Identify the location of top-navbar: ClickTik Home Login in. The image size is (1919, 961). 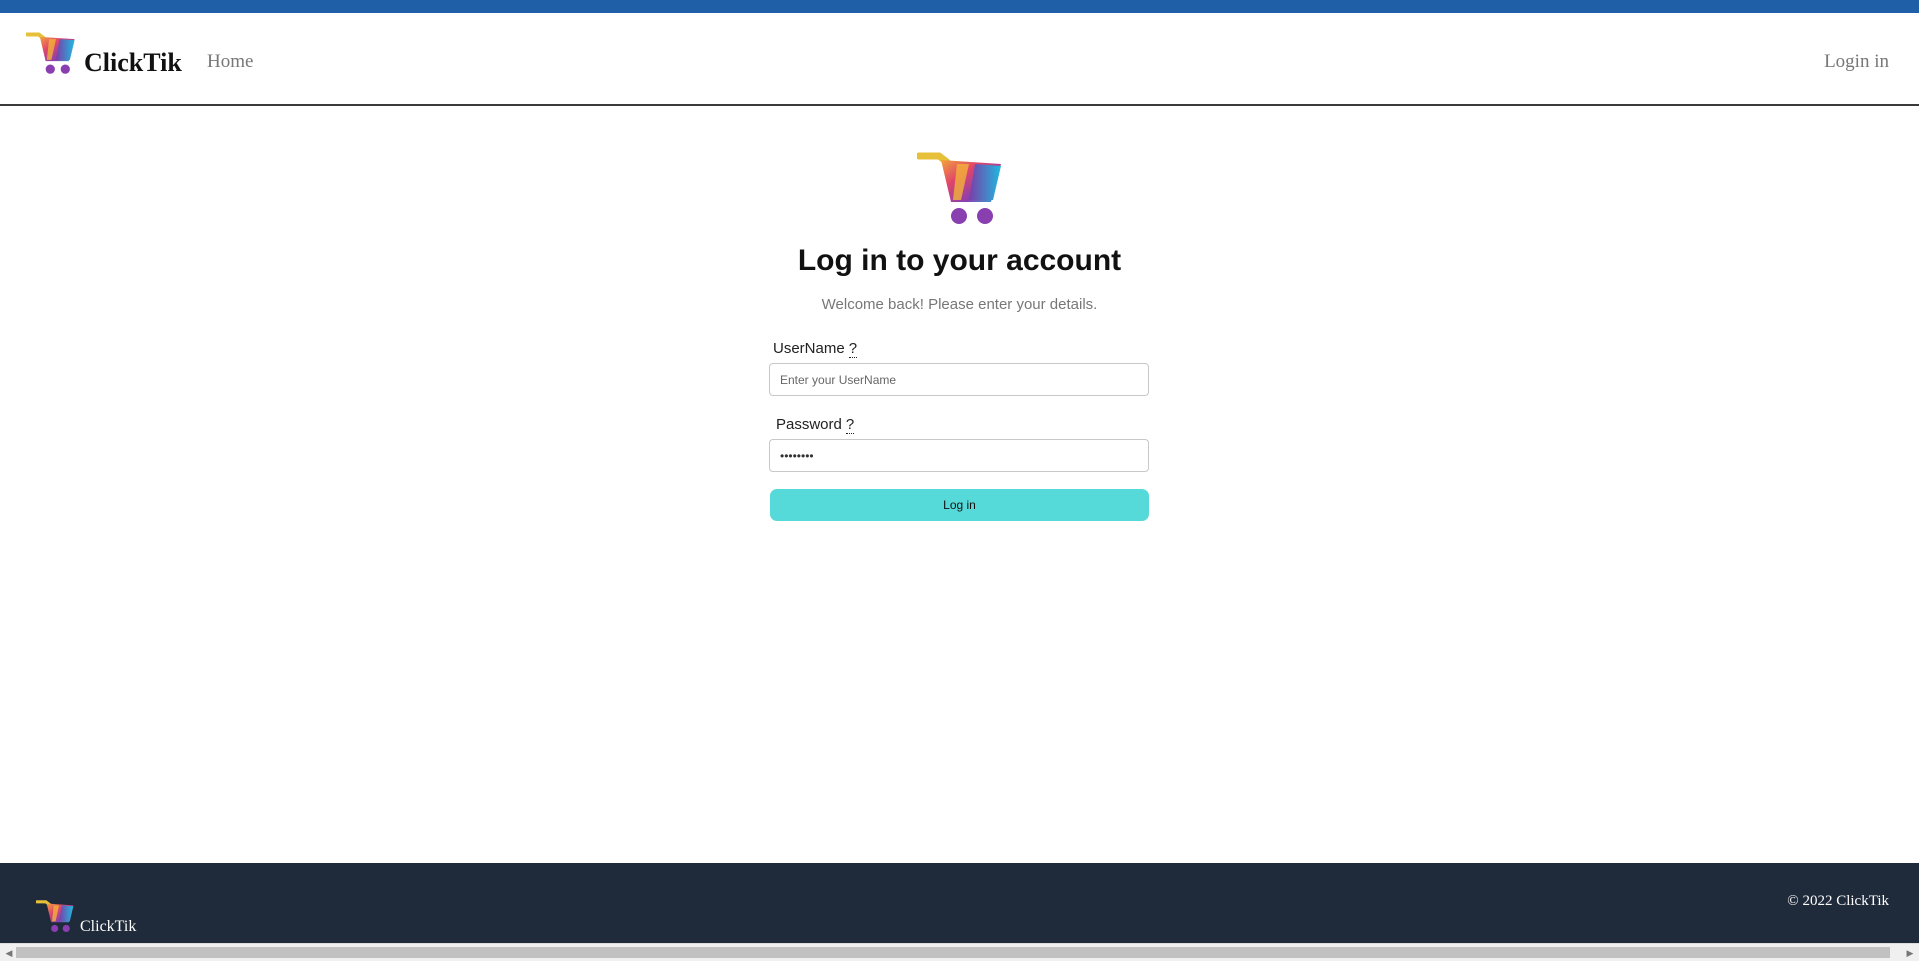
(959, 59).